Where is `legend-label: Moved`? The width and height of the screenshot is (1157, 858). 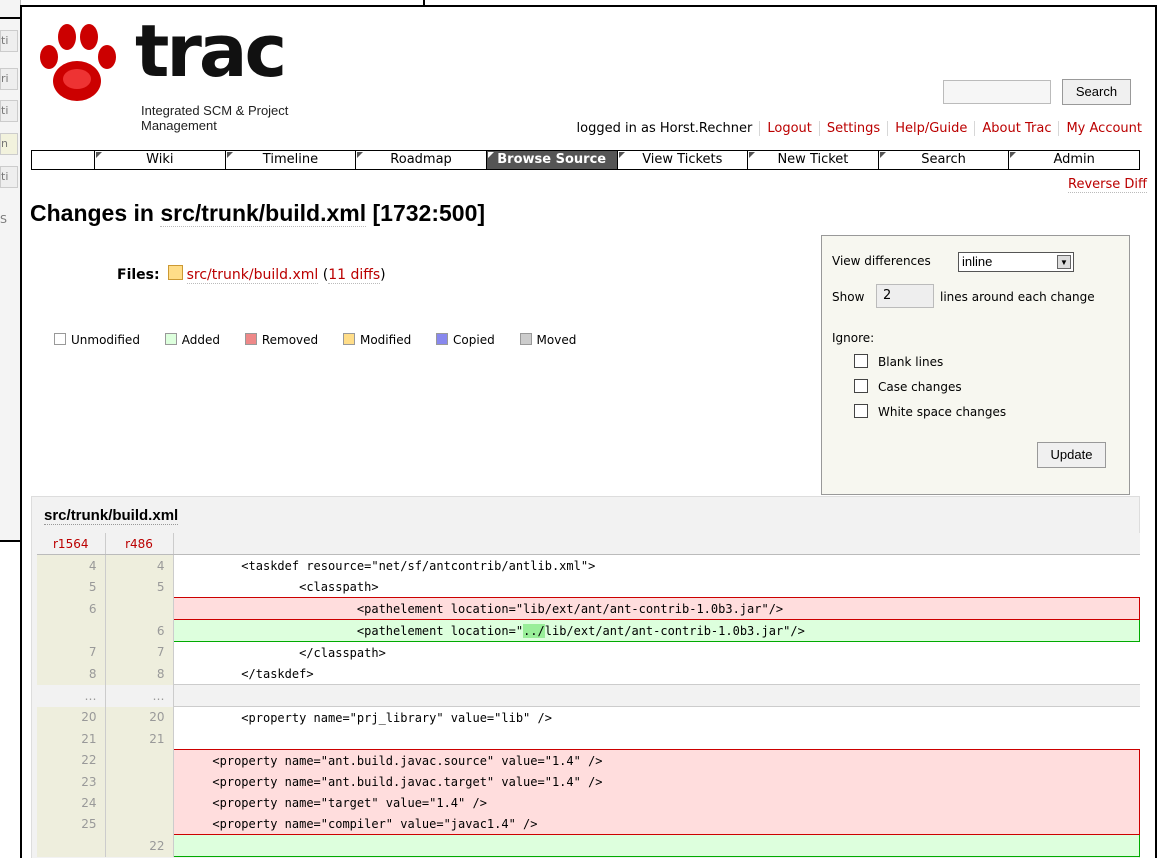
legend-label: Moved is located at coordinates (556, 340).